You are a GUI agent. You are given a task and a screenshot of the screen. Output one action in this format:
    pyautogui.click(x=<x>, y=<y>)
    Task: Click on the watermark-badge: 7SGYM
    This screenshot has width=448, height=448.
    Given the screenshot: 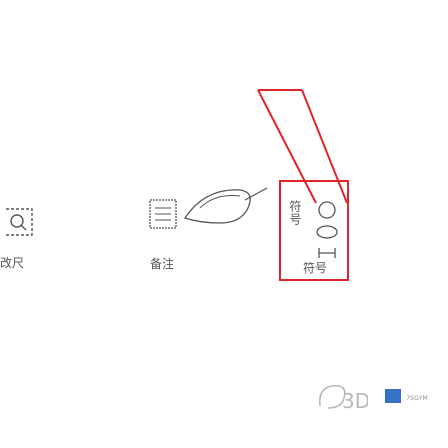 What is the action you would take?
    pyautogui.click(x=406, y=394)
    